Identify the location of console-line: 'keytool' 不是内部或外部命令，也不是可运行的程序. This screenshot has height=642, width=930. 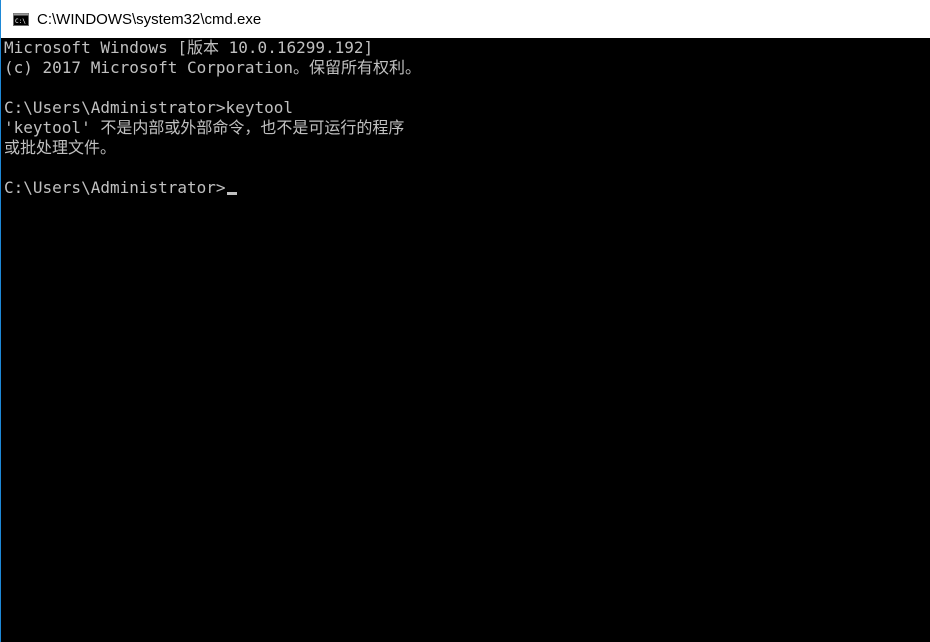
(204, 127).